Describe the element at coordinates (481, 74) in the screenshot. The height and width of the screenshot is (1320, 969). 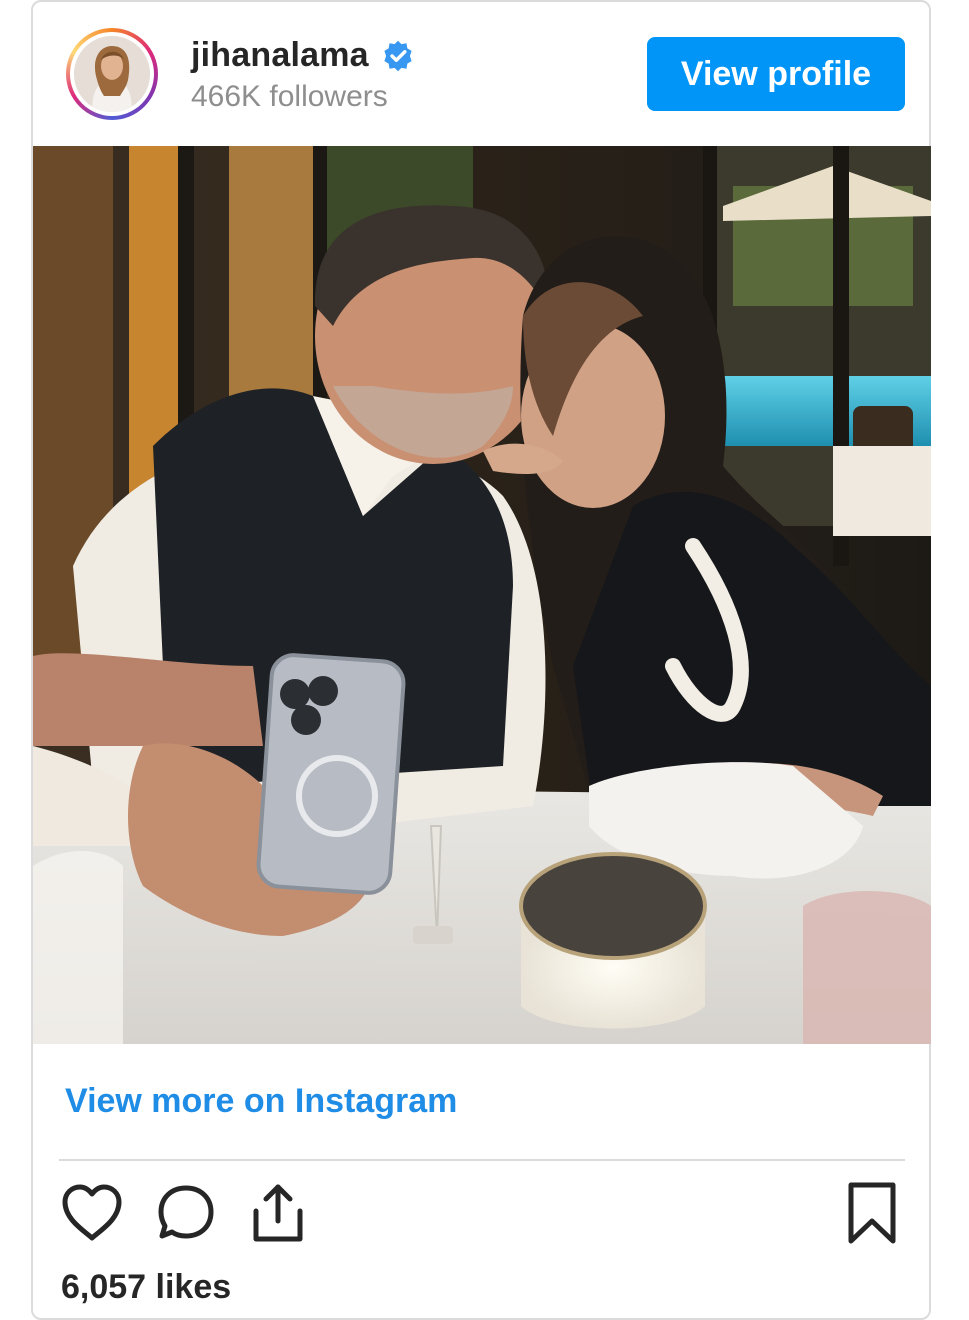
I see `post-header: jihanalama 466K followers View profile` at that location.